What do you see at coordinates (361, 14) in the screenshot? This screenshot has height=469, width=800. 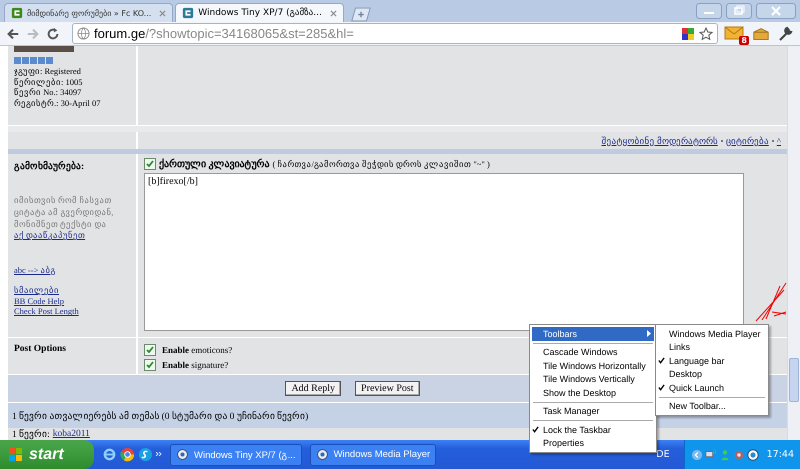 I see `new-tab-icon` at bounding box center [361, 14].